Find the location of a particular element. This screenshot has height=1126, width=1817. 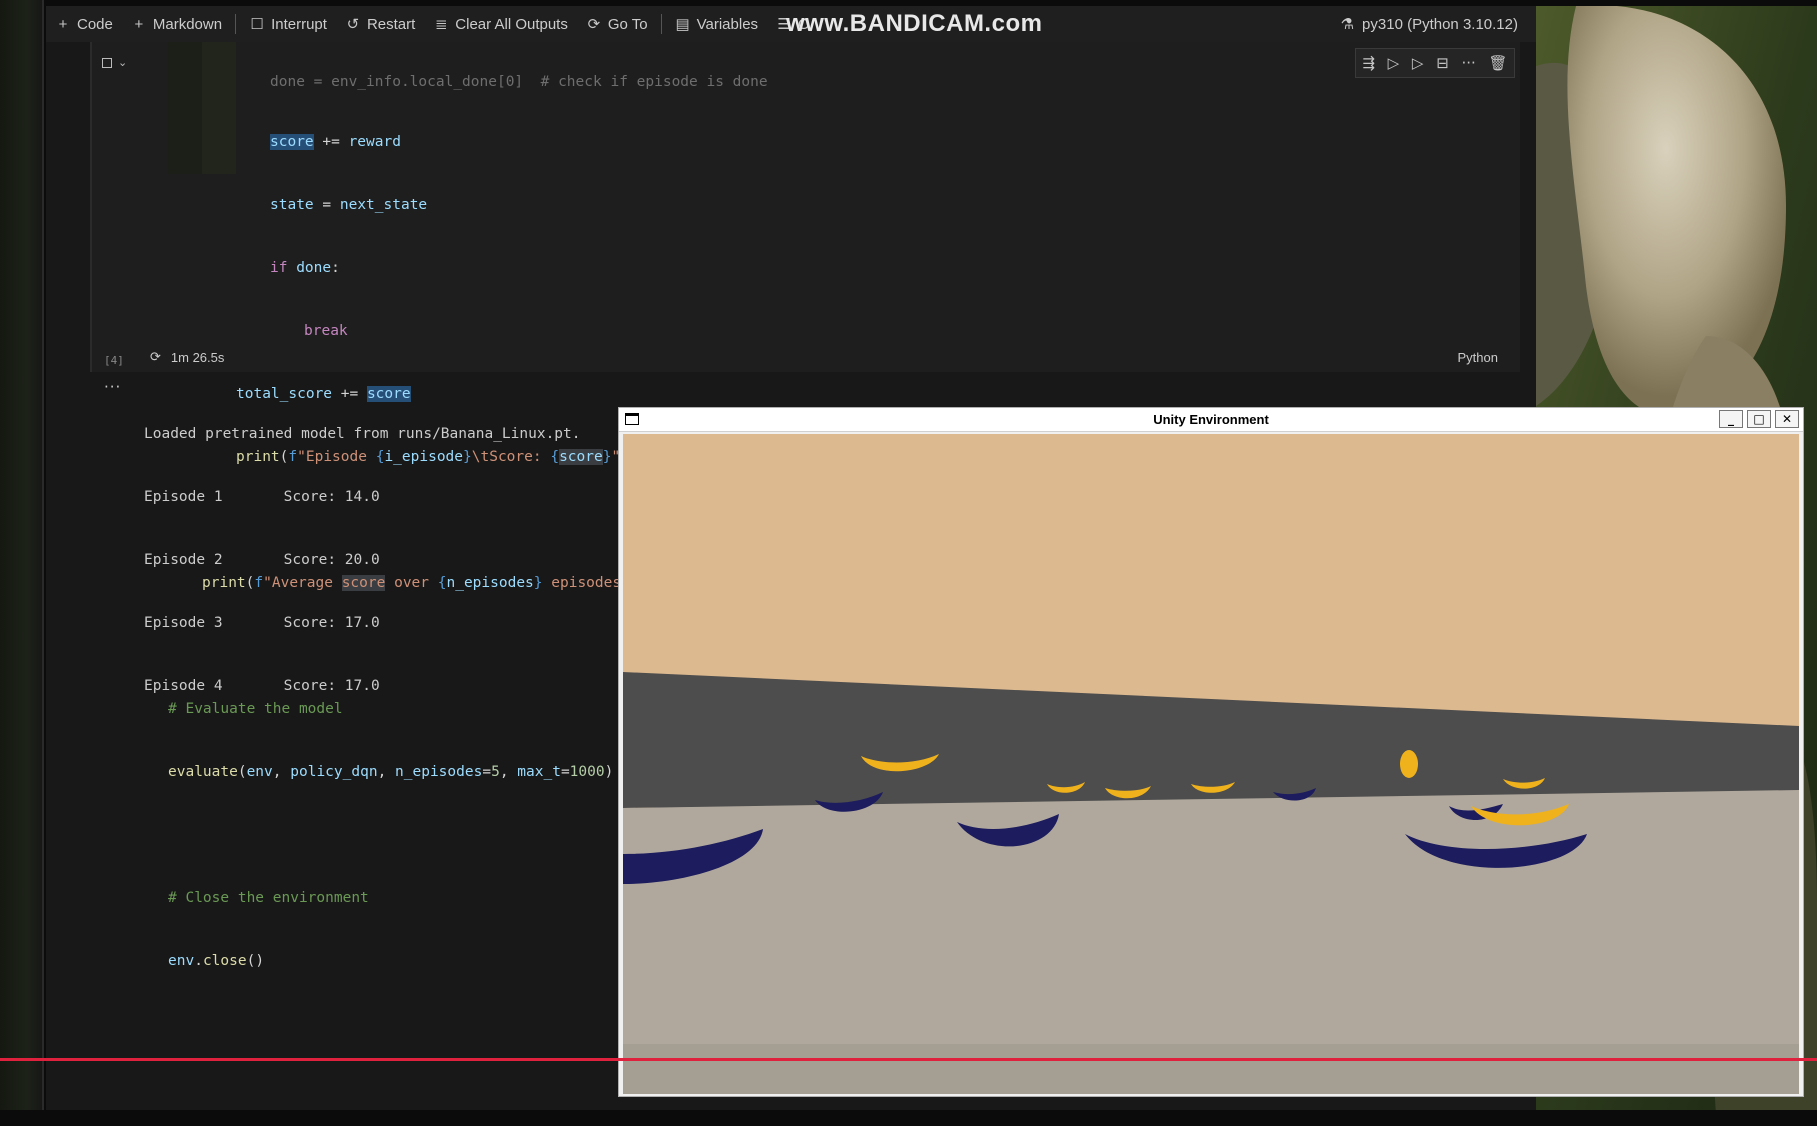

execution-count: [4] is located at coordinates (114, 360).